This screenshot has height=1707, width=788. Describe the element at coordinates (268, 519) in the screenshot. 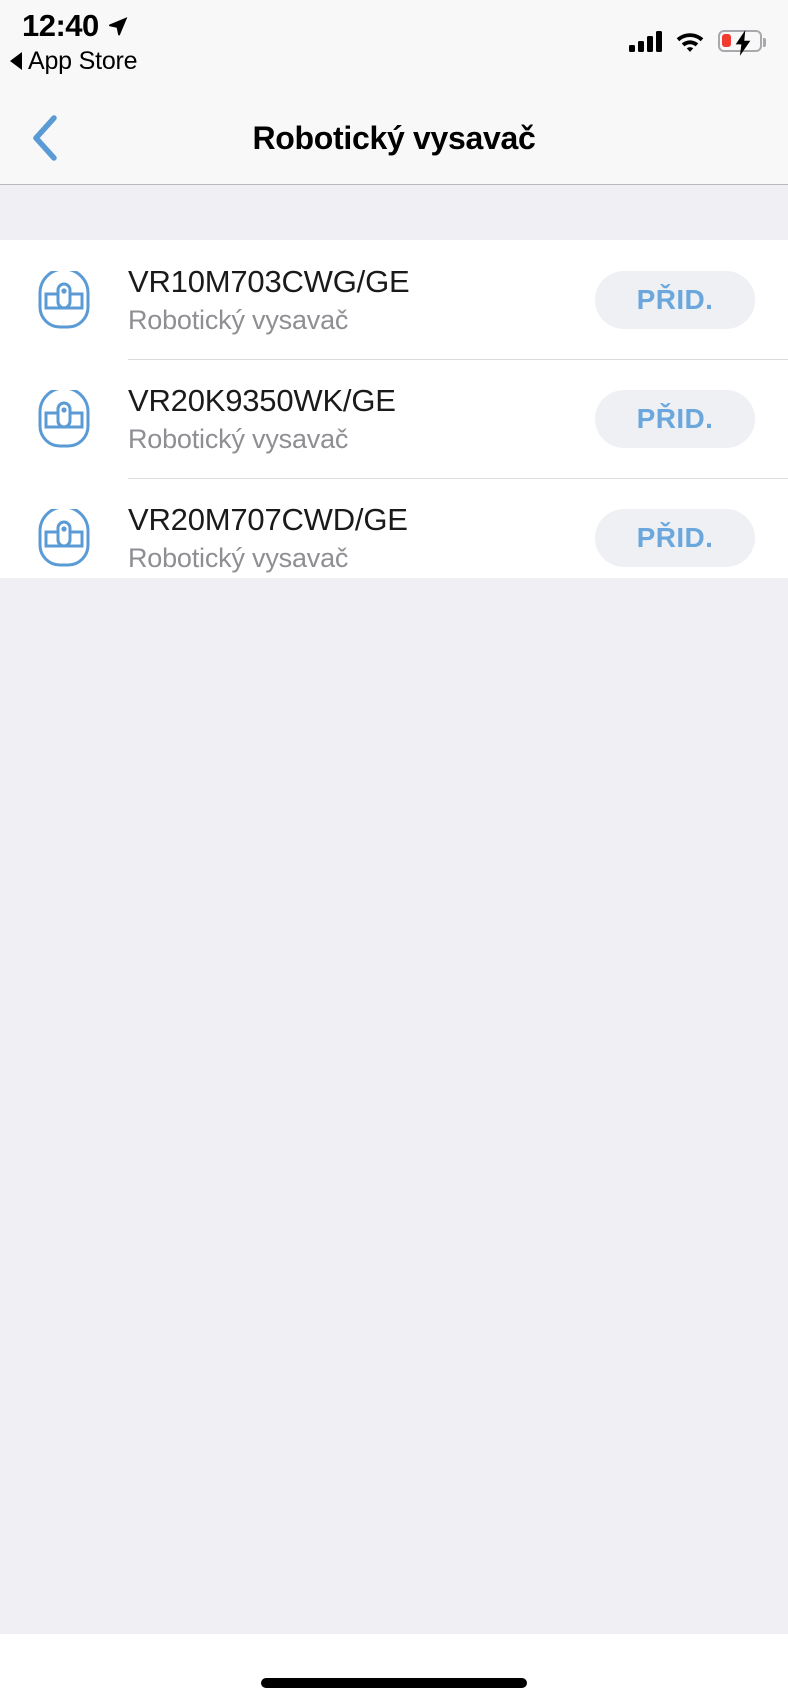

I see `list-item-title: VR20M707CWD/GE` at that location.